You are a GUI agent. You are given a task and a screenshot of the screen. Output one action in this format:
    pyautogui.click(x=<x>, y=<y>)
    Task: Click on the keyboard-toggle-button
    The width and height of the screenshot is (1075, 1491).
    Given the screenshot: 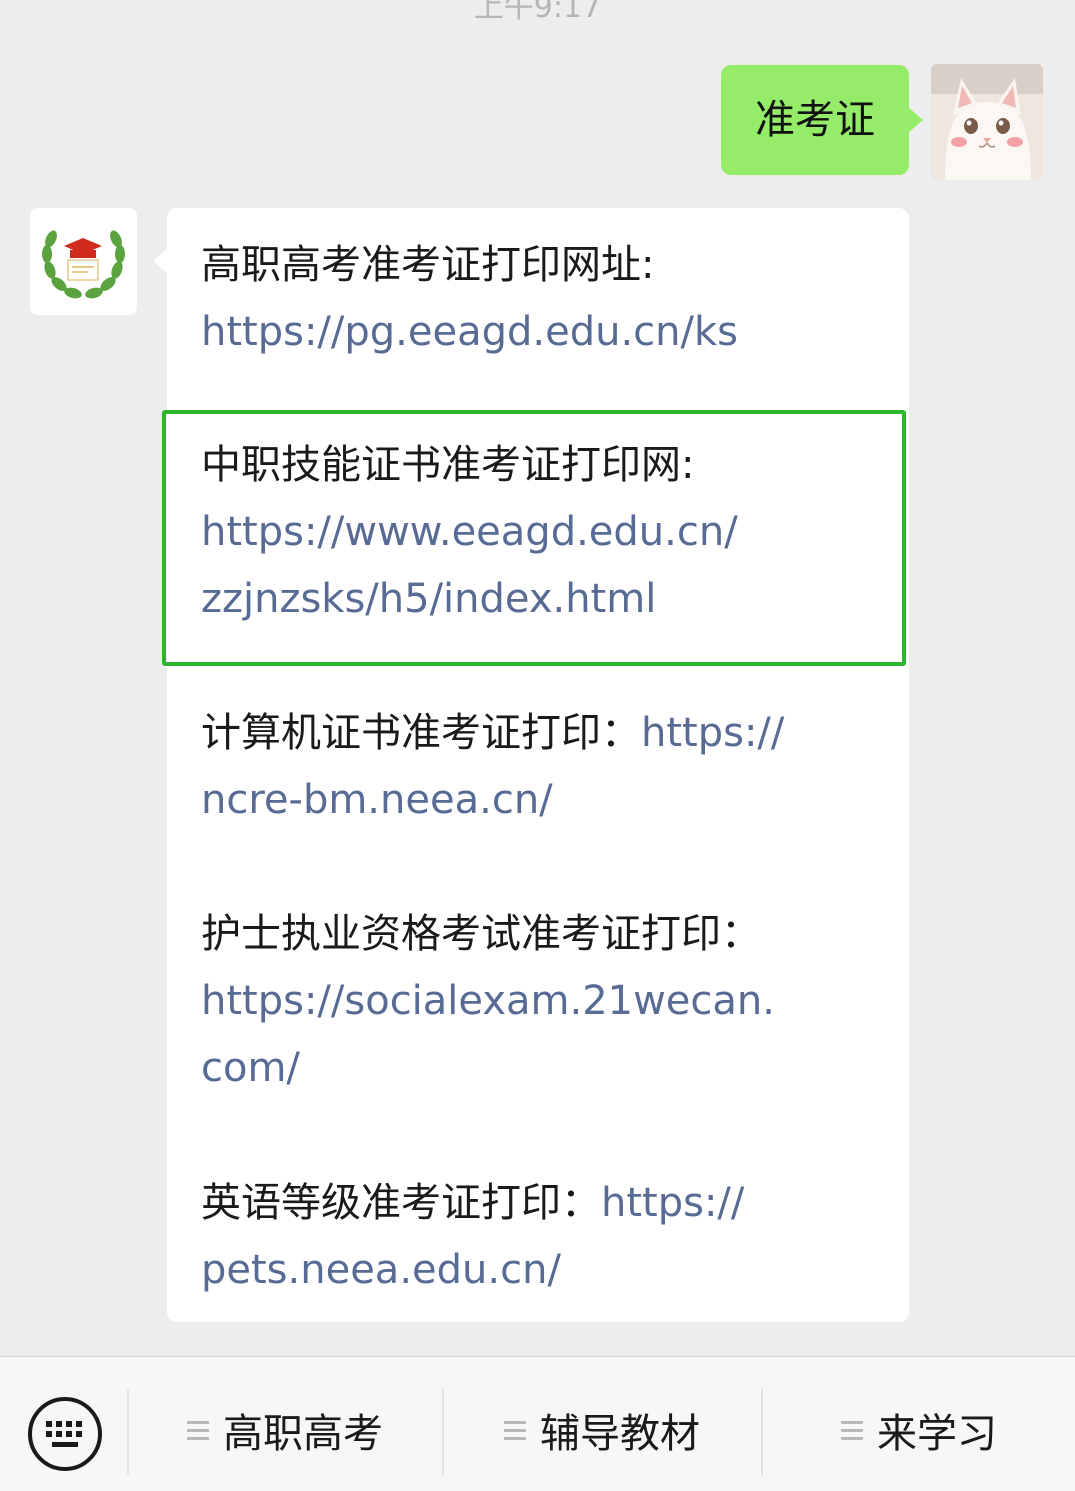 What is the action you would take?
    pyautogui.click(x=65, y=1434)
    